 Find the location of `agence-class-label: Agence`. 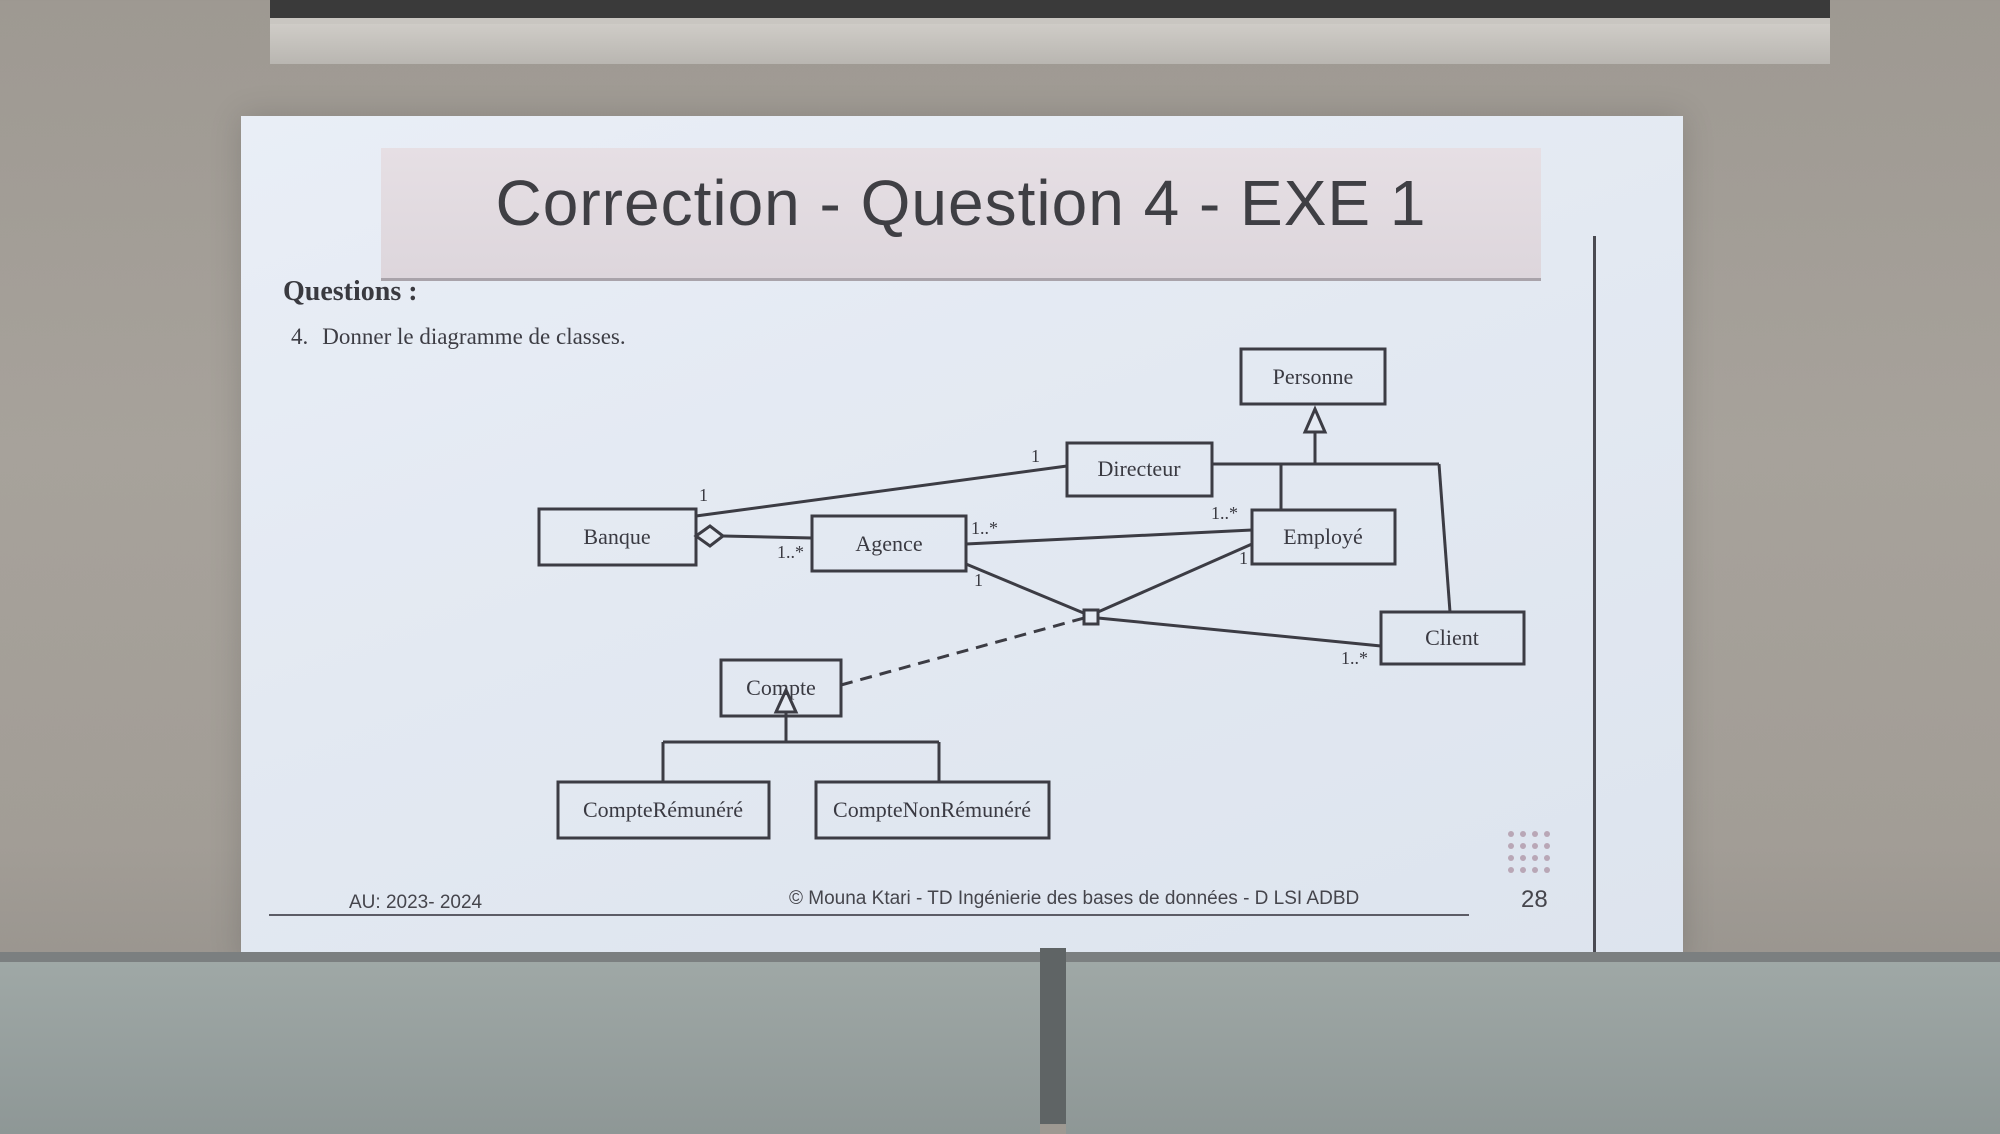

agence-class-label: Agence is located at coordinates (888, 543).